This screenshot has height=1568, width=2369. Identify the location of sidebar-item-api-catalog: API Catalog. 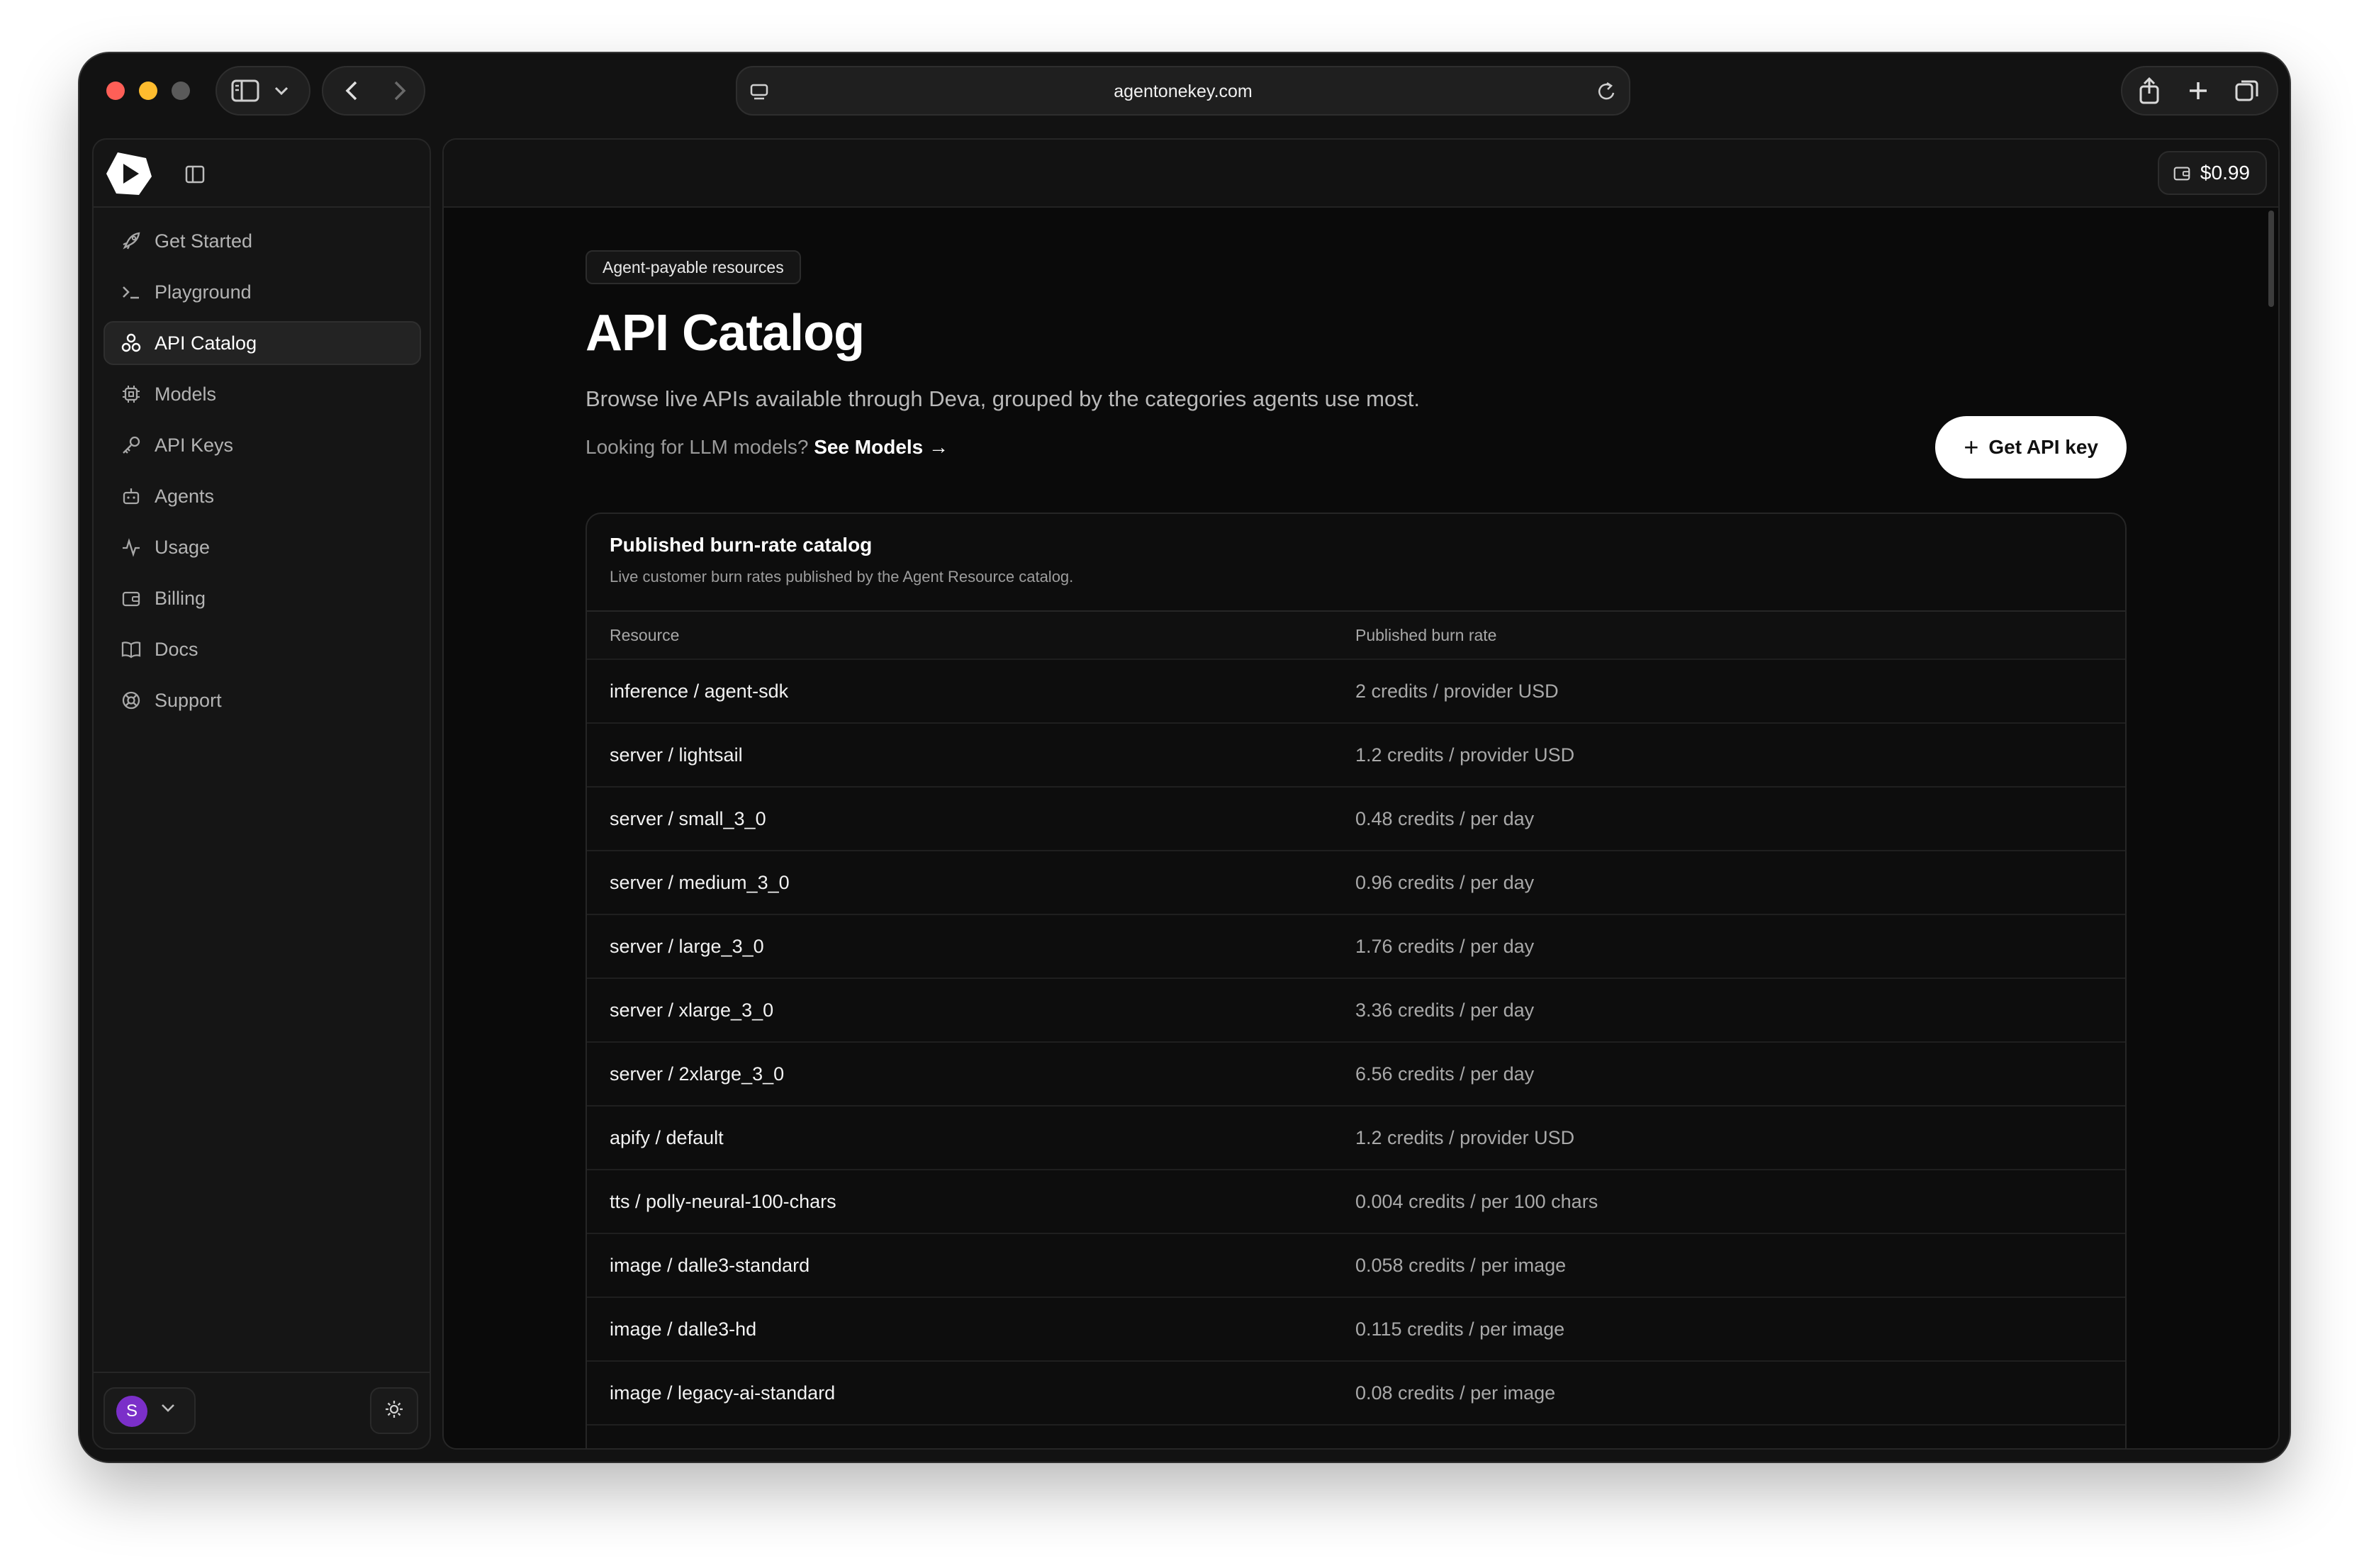
(262, 343).